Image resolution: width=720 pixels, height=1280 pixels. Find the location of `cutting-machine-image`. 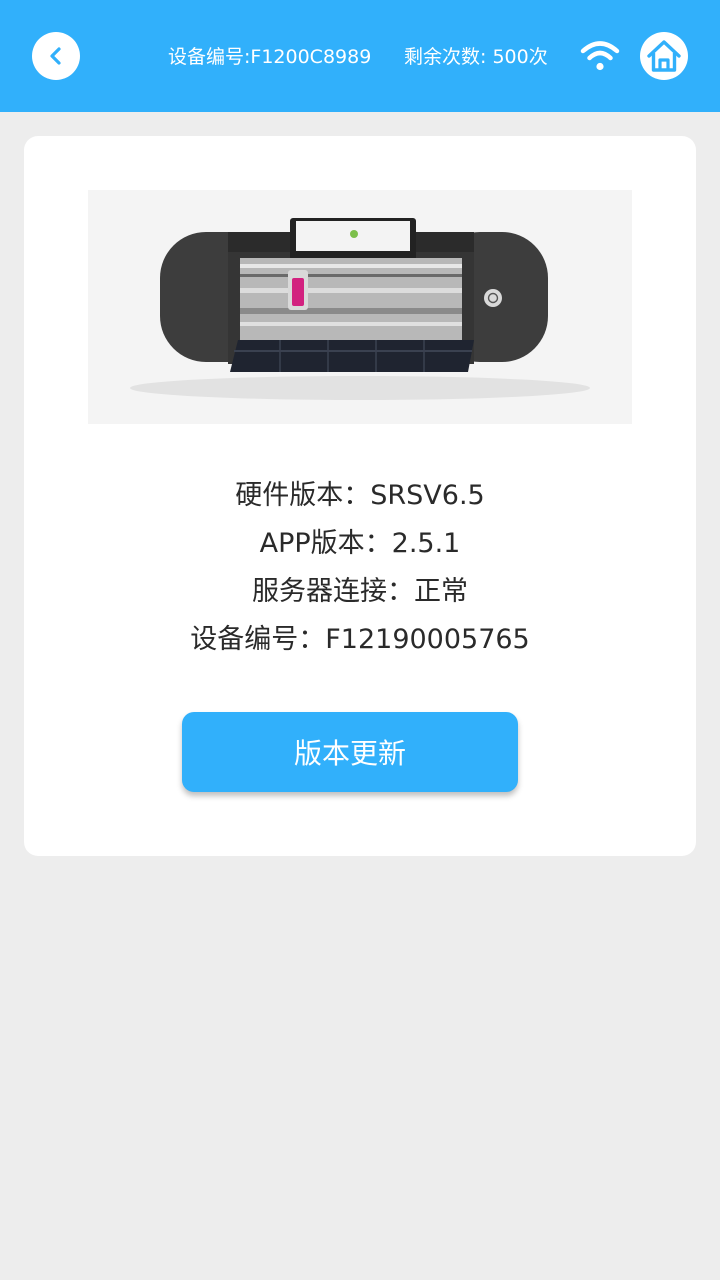

cutting-machine-image is located at coordinates (360, 307).